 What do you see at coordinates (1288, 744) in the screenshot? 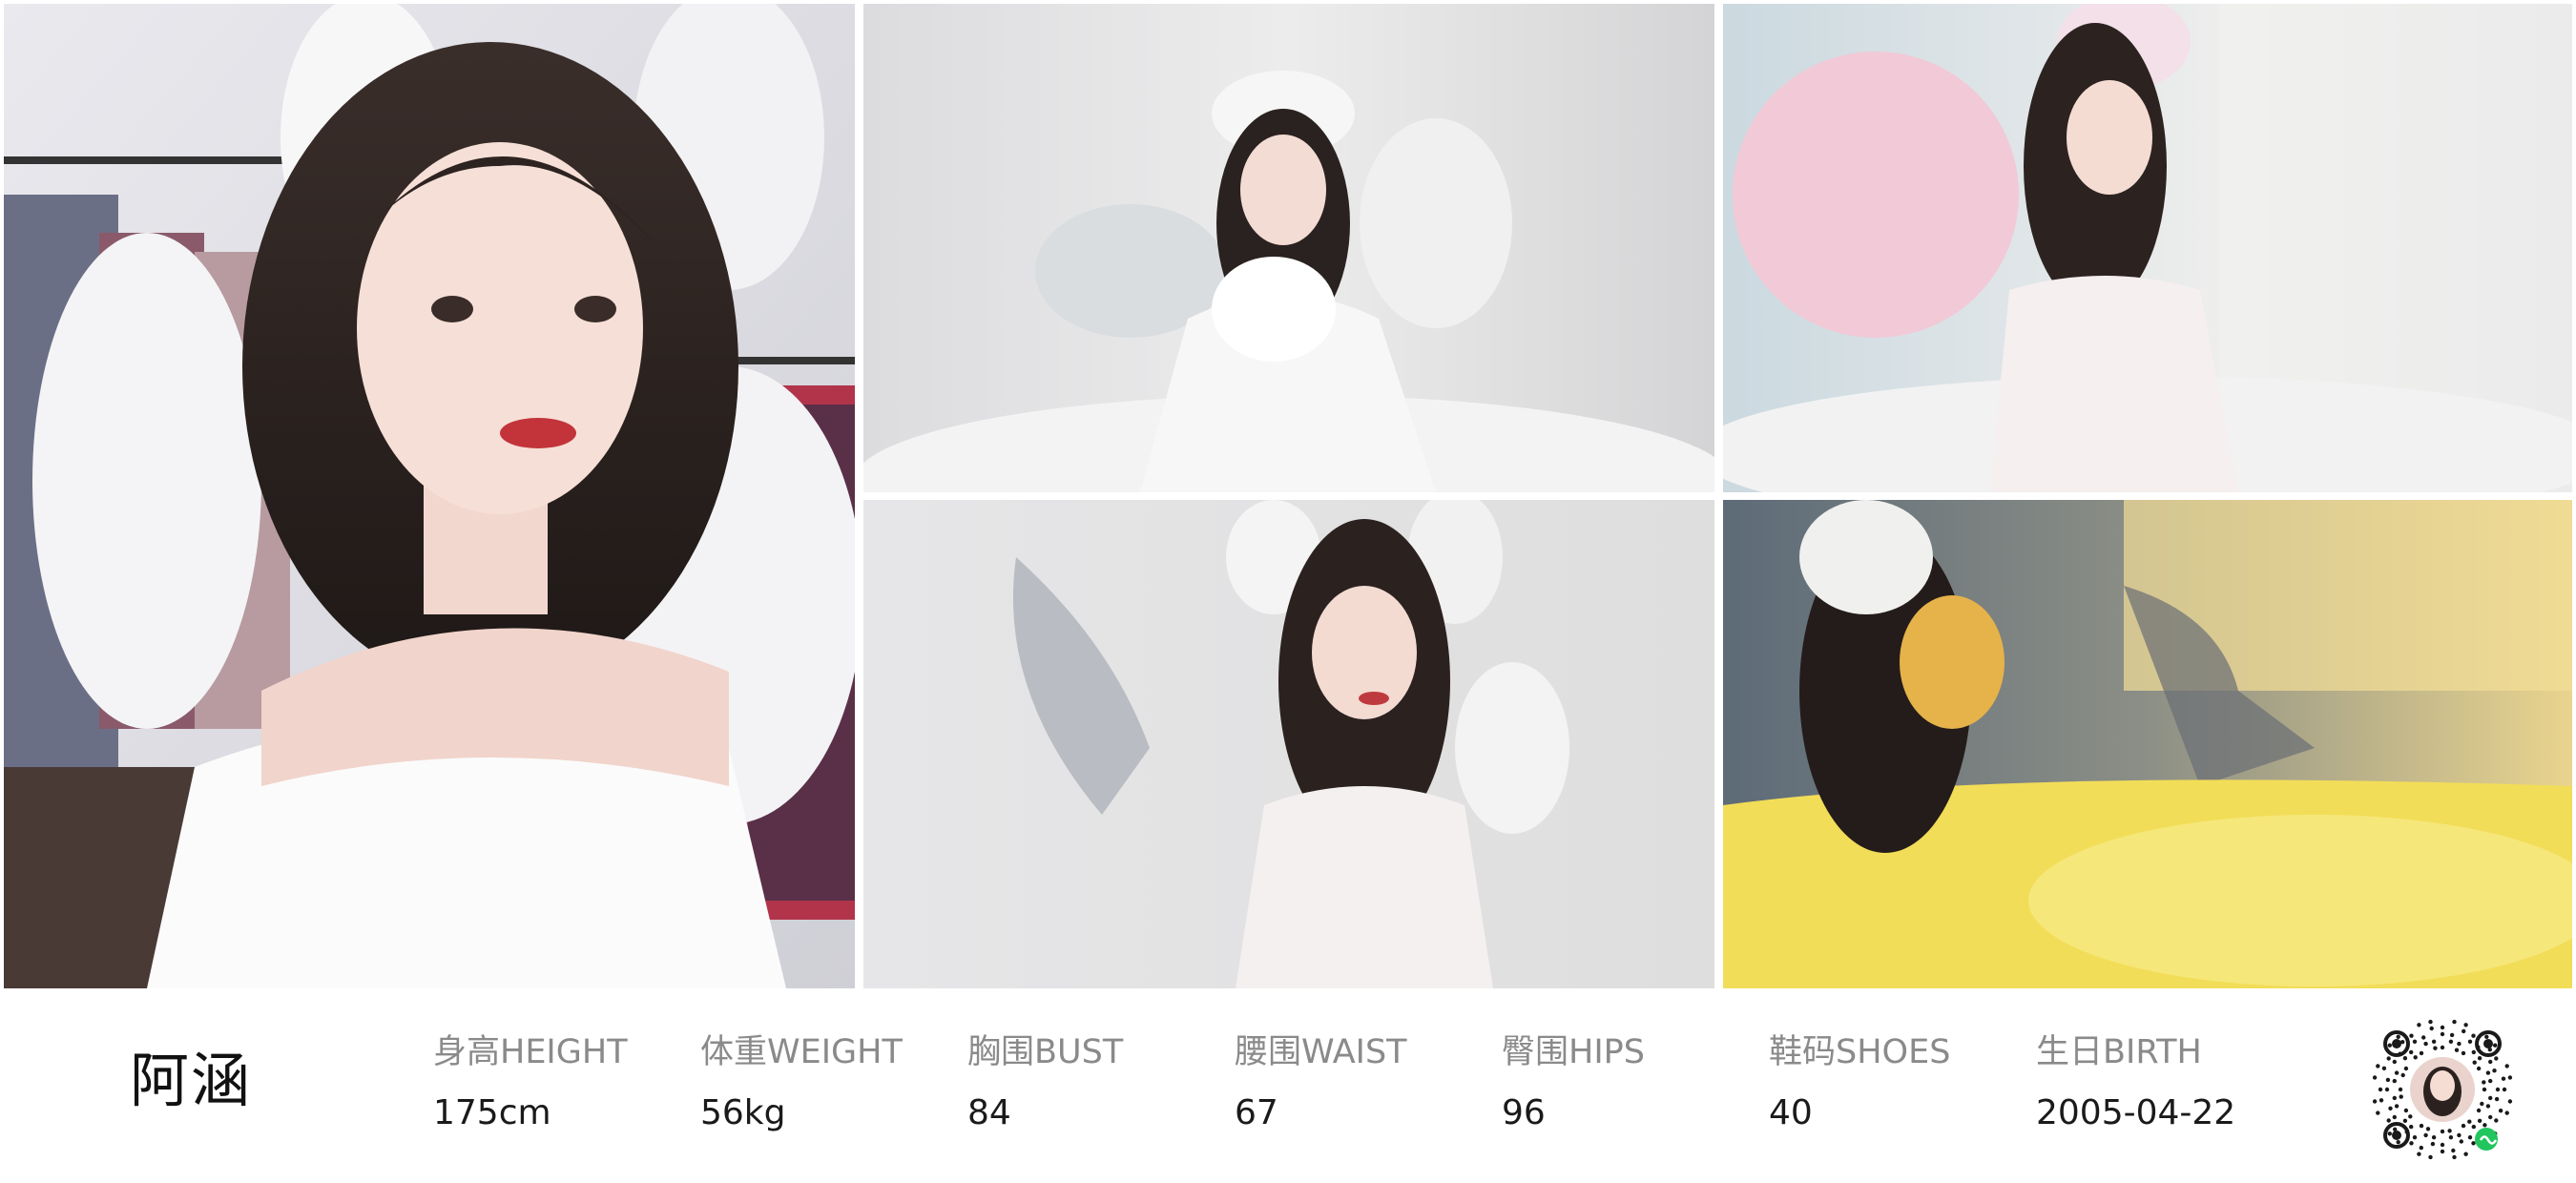
I see `photo-grey-wings` at bounding box center [1288, 744].